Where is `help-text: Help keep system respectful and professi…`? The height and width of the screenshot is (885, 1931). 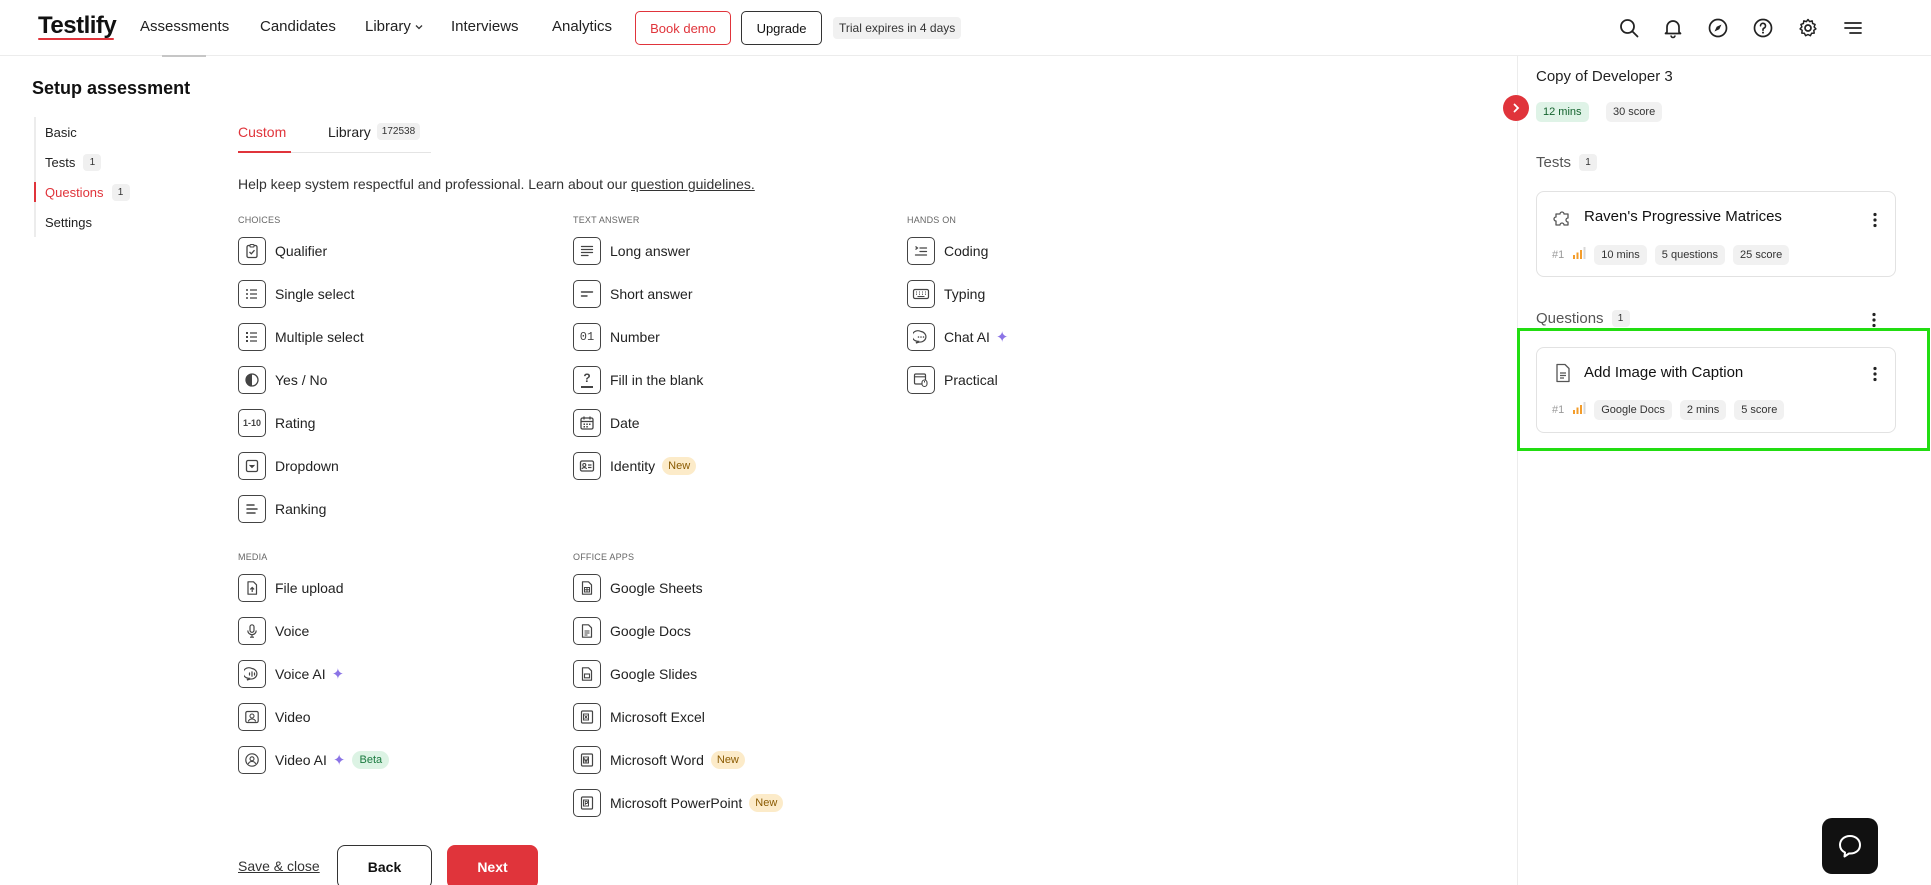
help-text: Help keep system respectful and professi… is located at coordinates (496, 184).